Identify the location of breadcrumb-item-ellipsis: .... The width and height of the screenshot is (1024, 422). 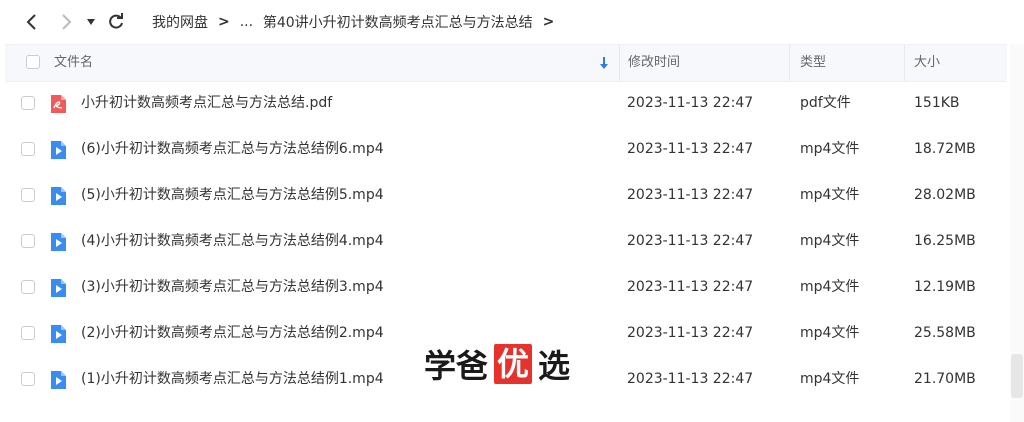
(246, 22).